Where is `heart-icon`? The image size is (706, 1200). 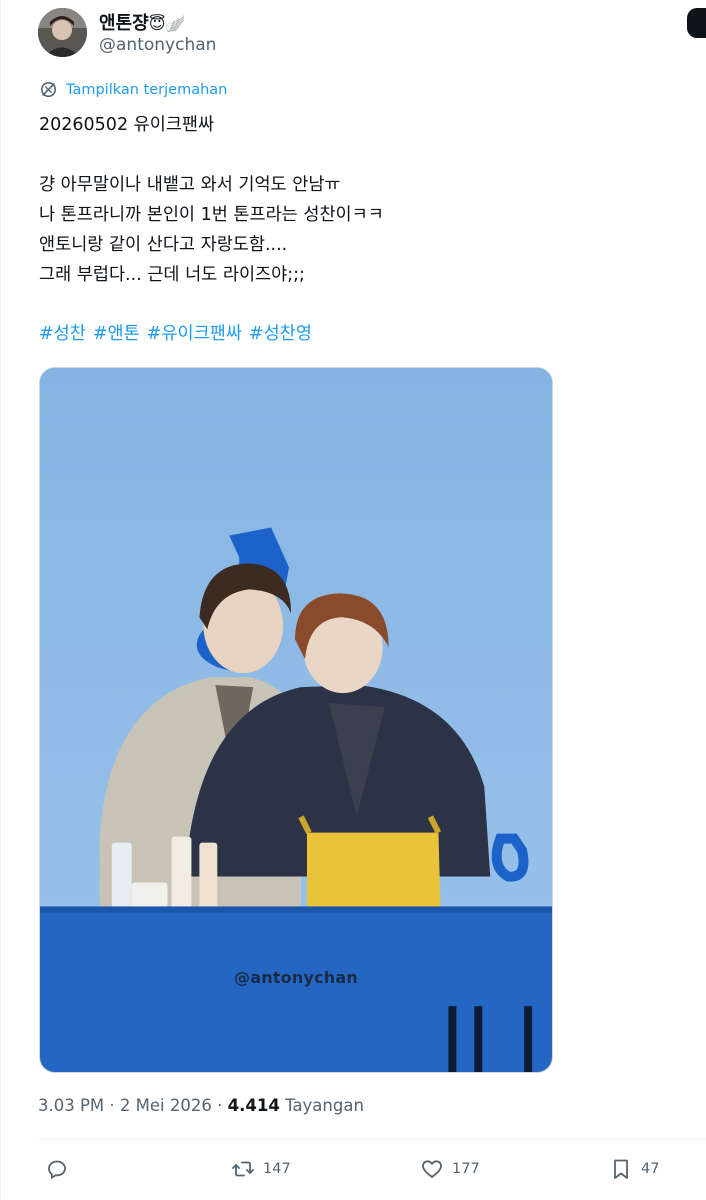
heart-icon is located at coordinates (432, 1169).